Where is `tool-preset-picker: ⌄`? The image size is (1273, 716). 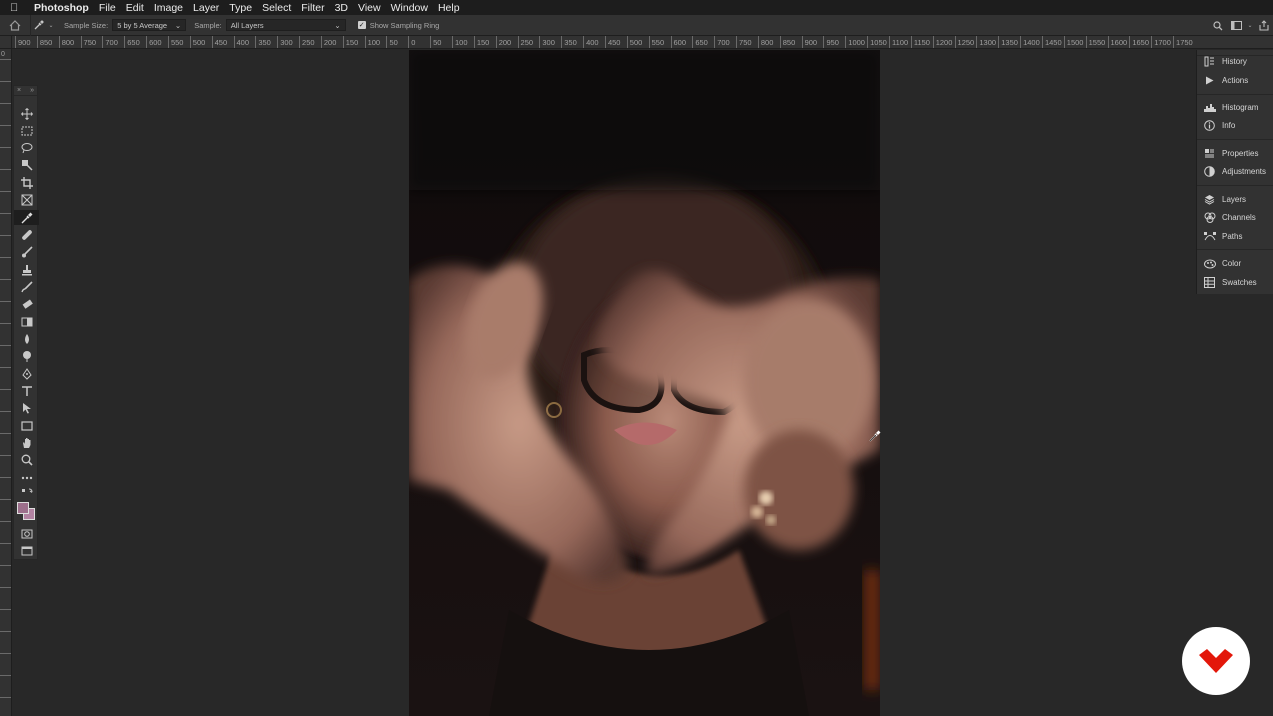
tool-preset-picker: ⌄ is located at coordinates (43, 25).